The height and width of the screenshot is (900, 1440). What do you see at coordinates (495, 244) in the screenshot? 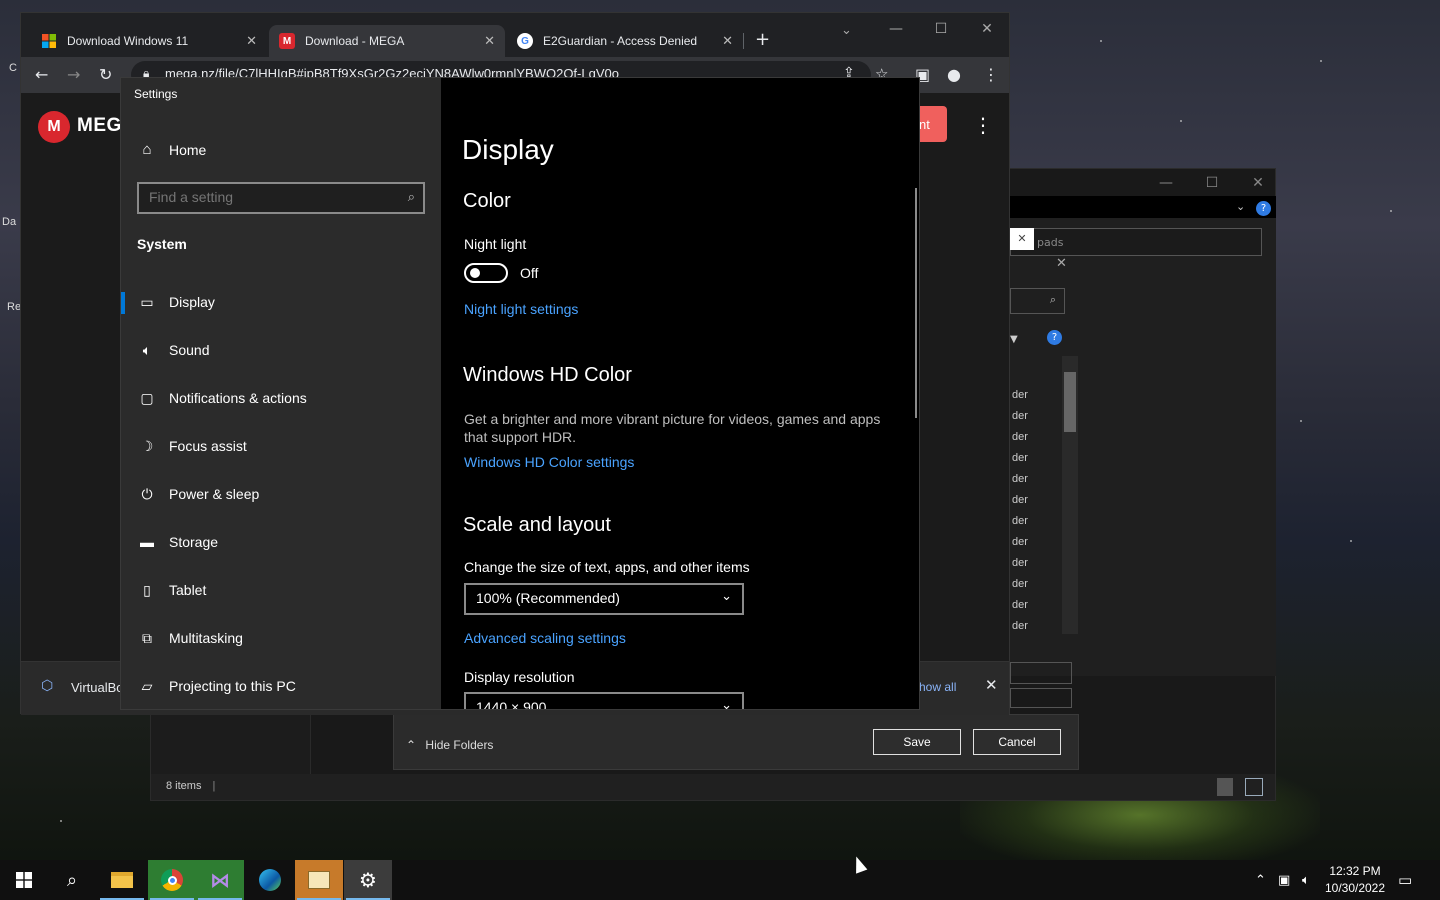
I see `night-light-label: Night light` at bounding box center [495, 244].